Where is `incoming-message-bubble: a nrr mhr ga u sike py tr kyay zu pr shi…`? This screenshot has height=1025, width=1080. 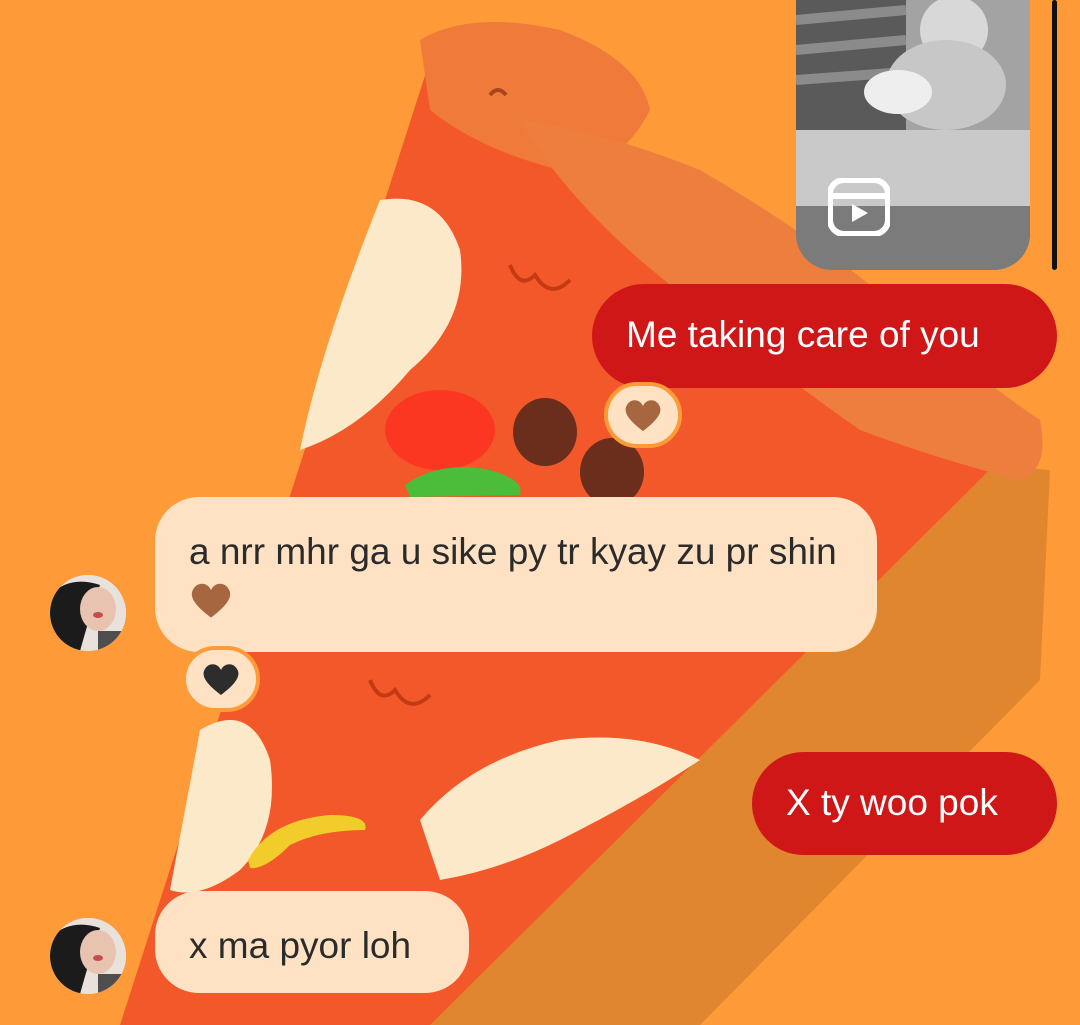 incoming-message-bubble: a nrr mhr ga u sike py tr kyay zu pr shi… is located at coordinates (516, 574).